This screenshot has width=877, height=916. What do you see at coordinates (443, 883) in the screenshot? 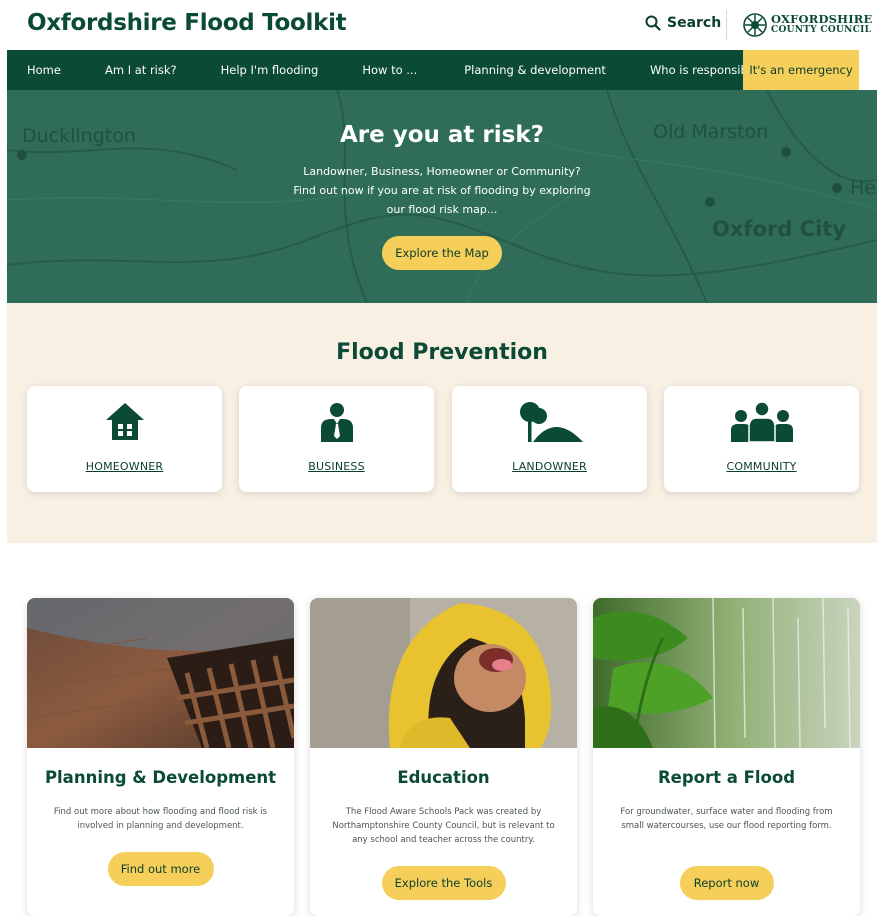
I see `explore-tools-button: Explore the Tools` at bounding box center [443, 883].